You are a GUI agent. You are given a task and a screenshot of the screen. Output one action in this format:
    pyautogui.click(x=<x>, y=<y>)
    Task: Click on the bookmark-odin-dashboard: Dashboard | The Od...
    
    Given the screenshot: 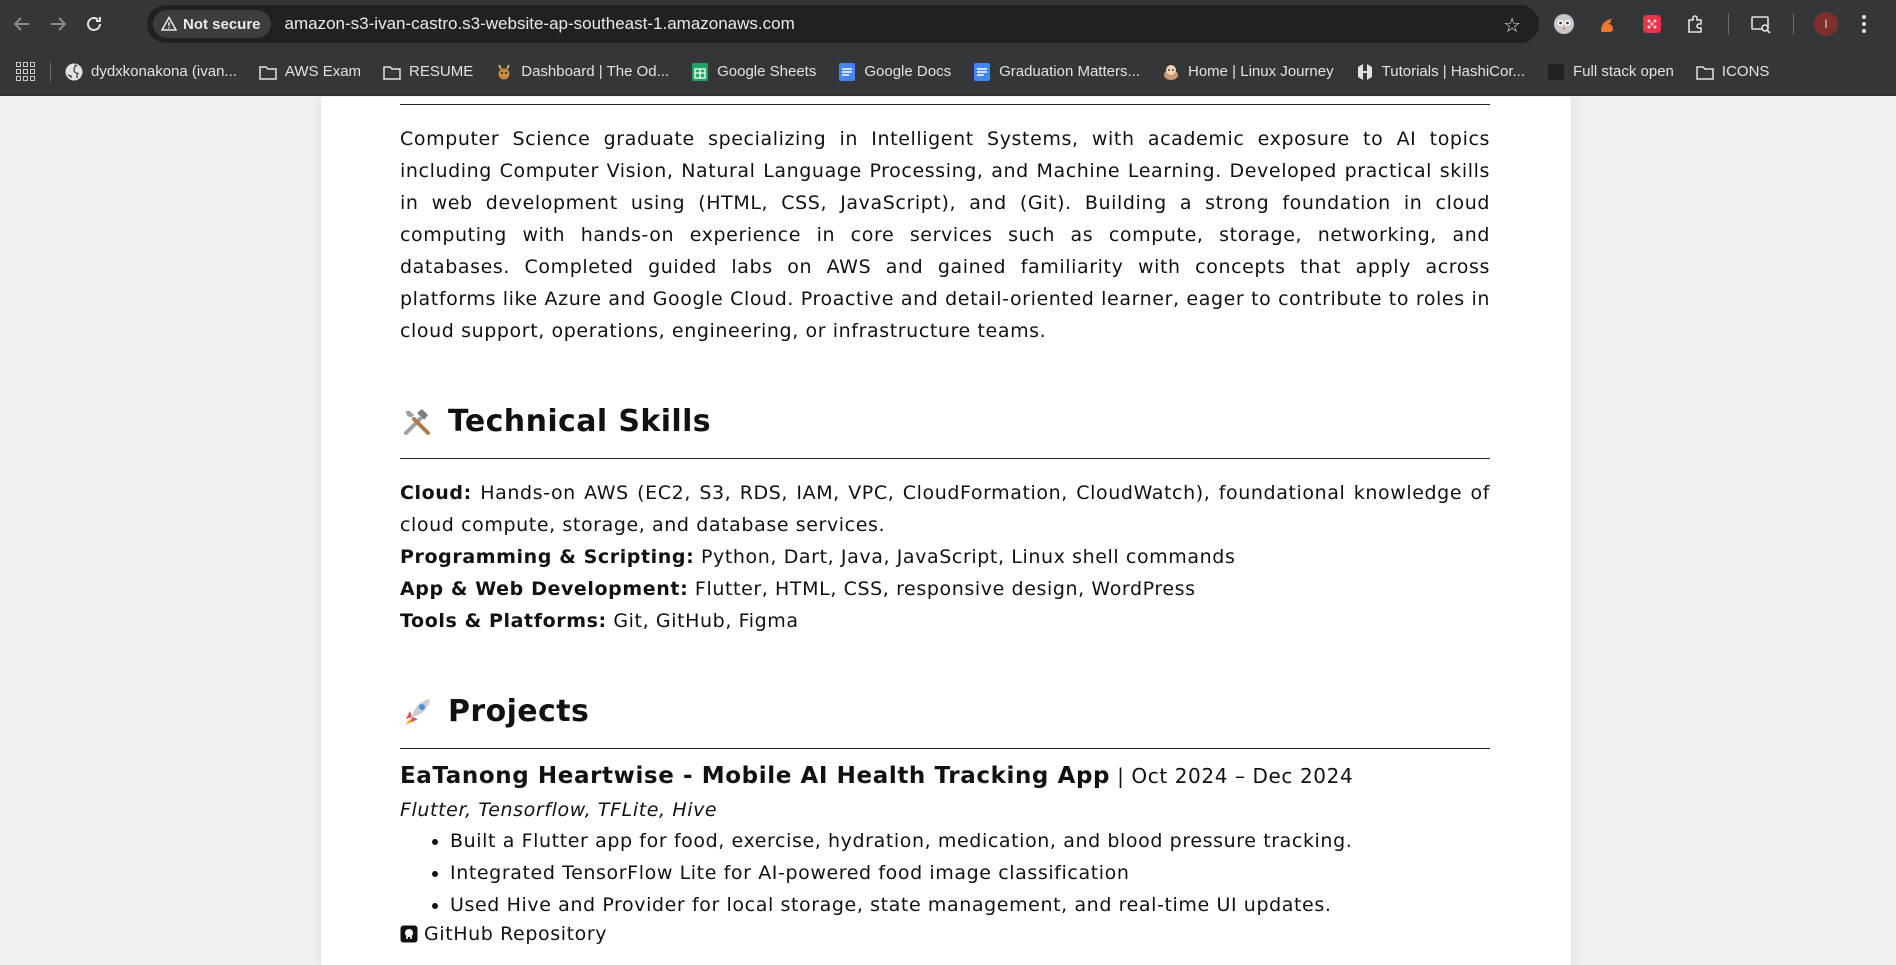 What is the action you would take?
    pyautogui.click(x=582, y=72)
    